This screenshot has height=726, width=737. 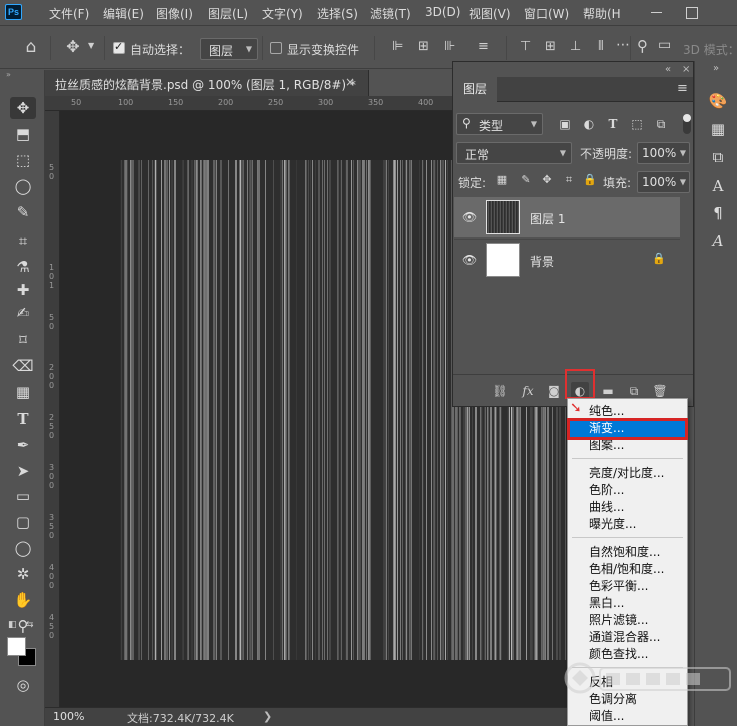 What do you see at coordinates (23, 574) in the screenshot?
I see `custom-shape-tool-icon: ✲` at bounding box center [23, 574].